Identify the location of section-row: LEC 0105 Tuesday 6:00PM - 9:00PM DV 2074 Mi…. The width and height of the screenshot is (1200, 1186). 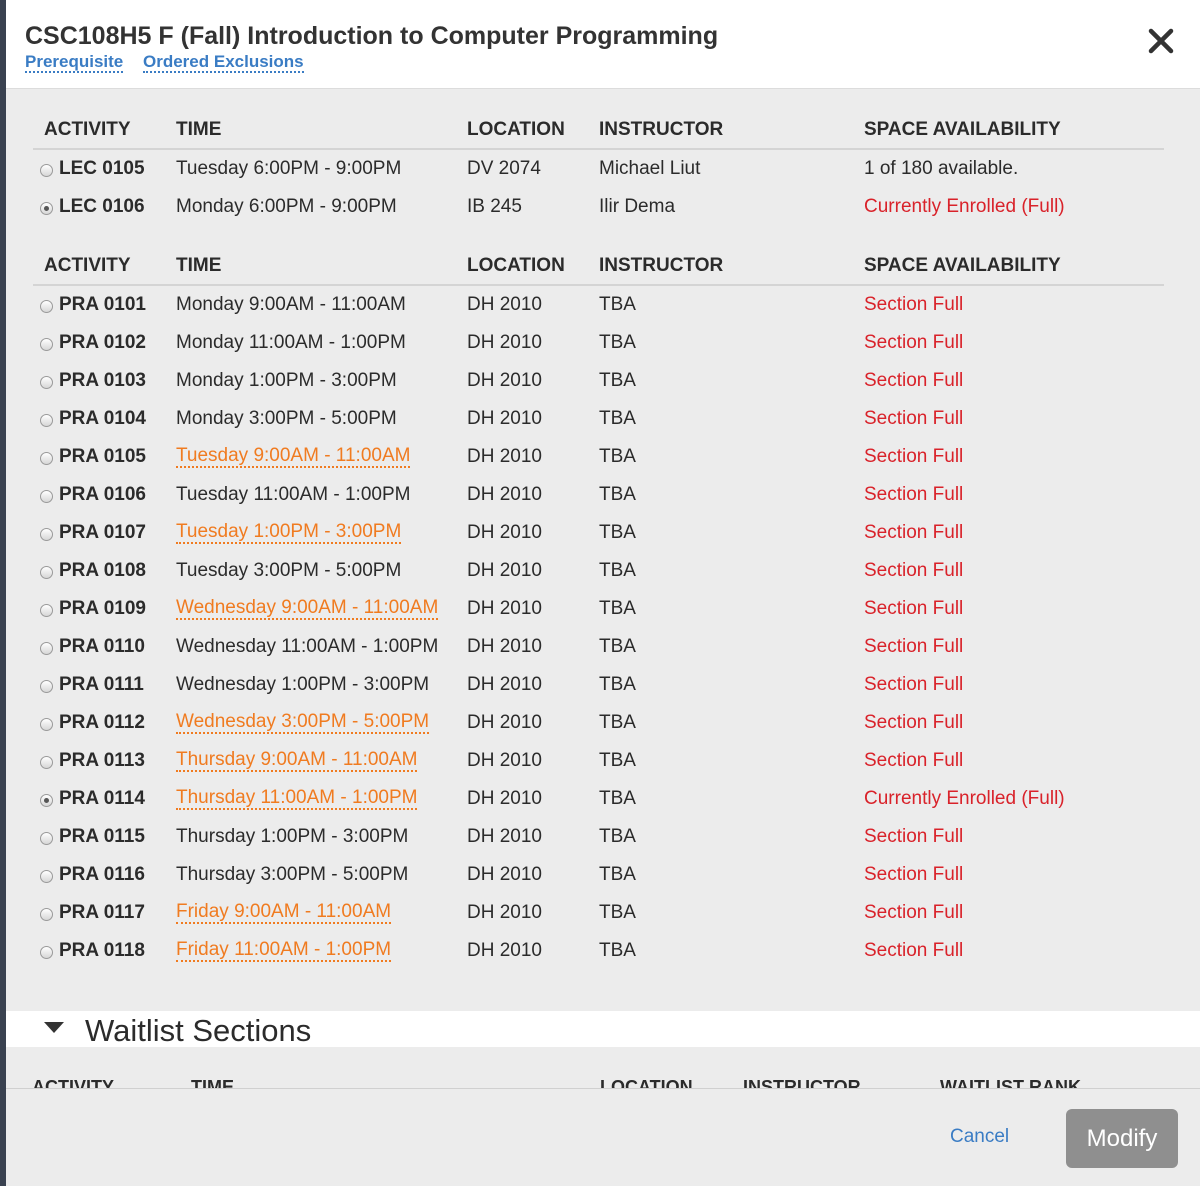
(598, 169).